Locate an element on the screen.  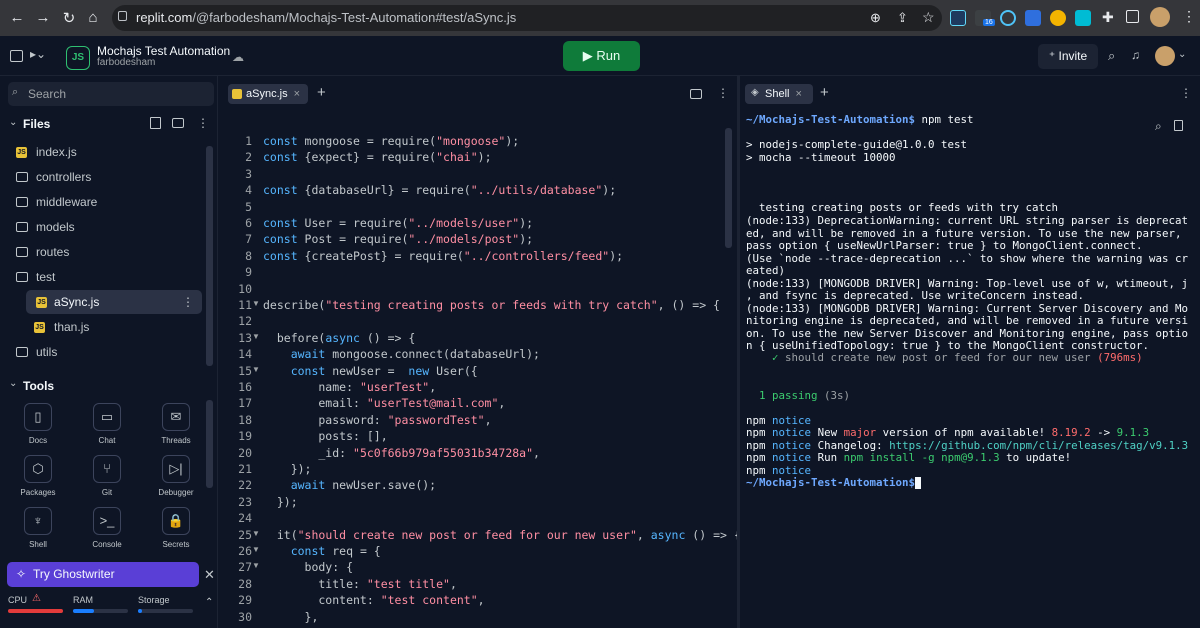
project-title: Mochajs Test Automation is located at coordinates (163, 51).